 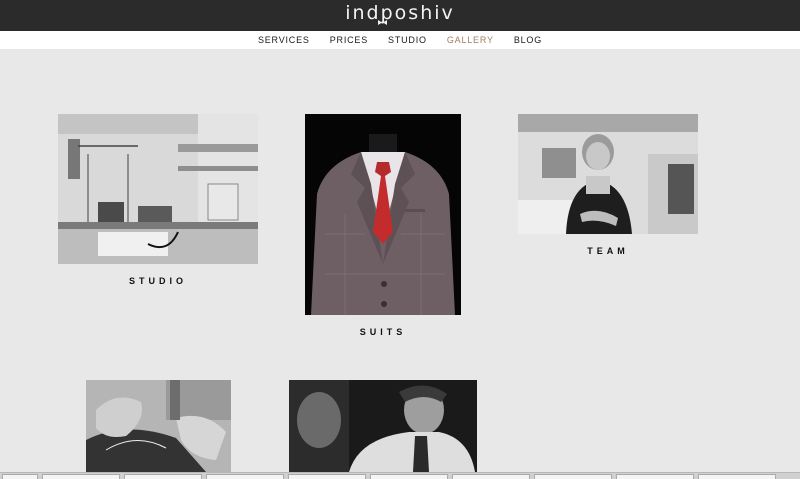 I want to click on gallery-tile-tailoring, so click(x=158, y=426).